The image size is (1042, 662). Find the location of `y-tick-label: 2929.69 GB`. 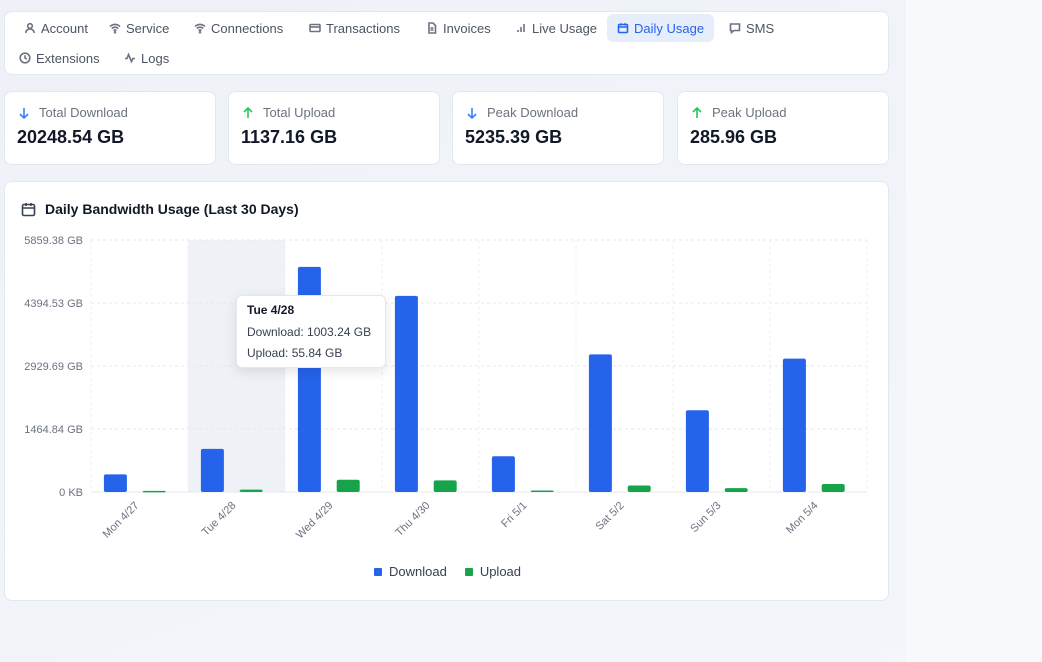

y-tick-label: 2929.69 GB is located at coordinates (53, 367).